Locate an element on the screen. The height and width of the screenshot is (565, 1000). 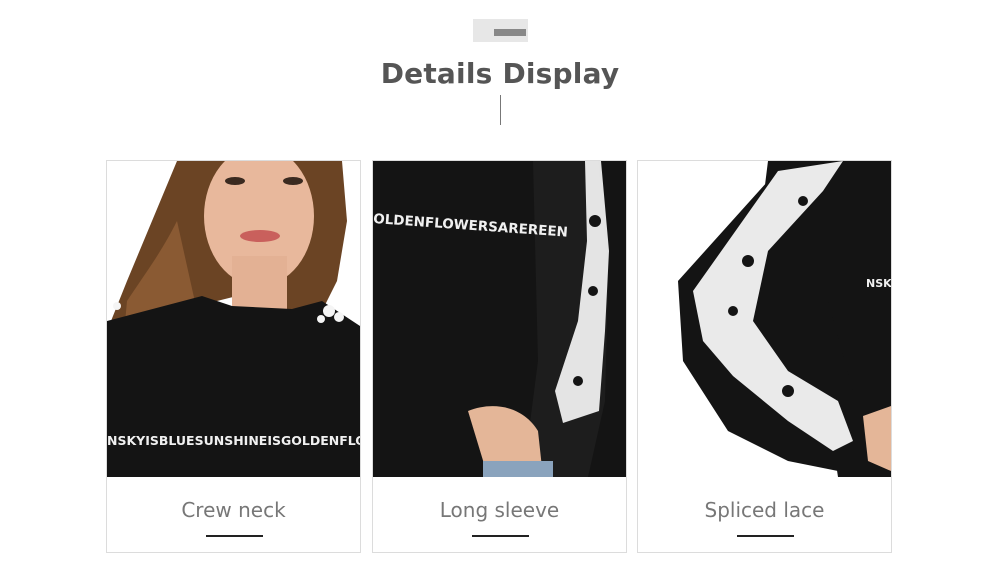
badge-bar is located at coordinates (510, 32).